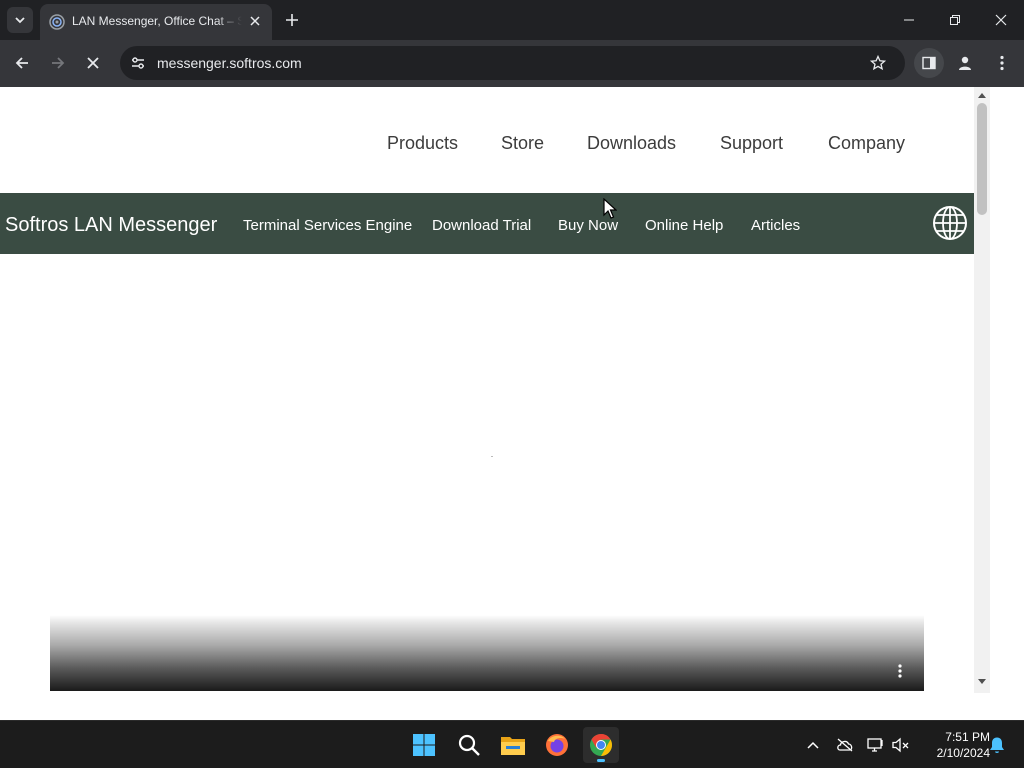 Image resolution: width=1024 pixels, height=768 pixels. I want to click on subnav-online-help: Online Help, so click(684, 226).